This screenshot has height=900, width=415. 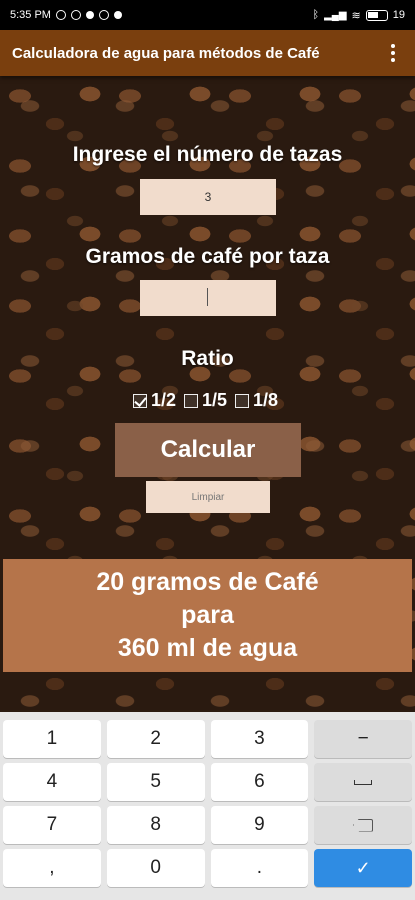 I want to click on ratio-option-1-8: 1/8, so click(x=256, y=400).